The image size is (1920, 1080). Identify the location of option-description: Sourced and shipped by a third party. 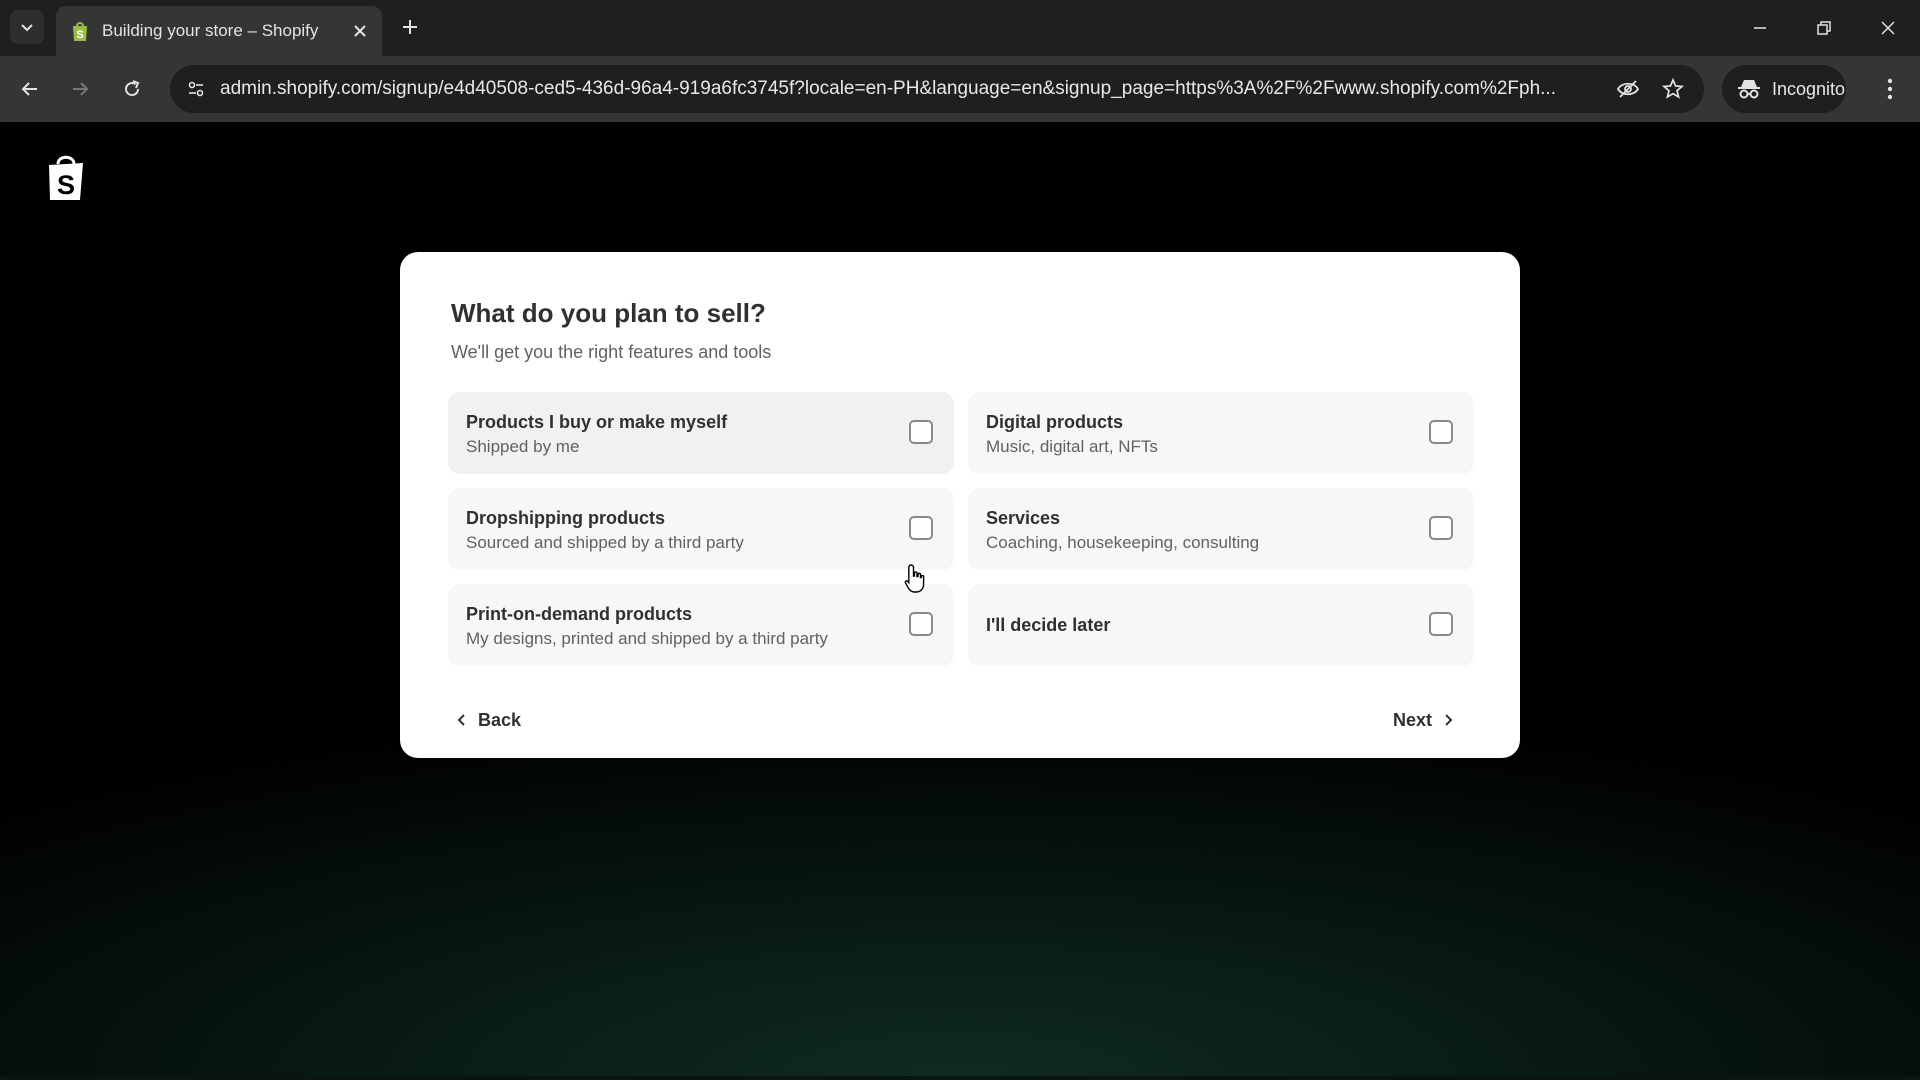
(605, 542).